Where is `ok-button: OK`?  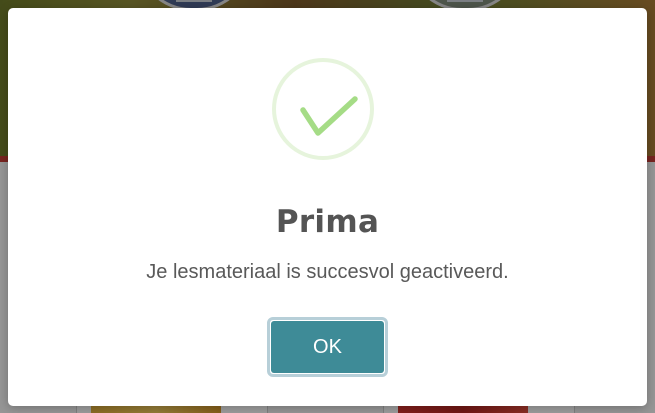
ok-button: OK is located at coordinates (327, 347).